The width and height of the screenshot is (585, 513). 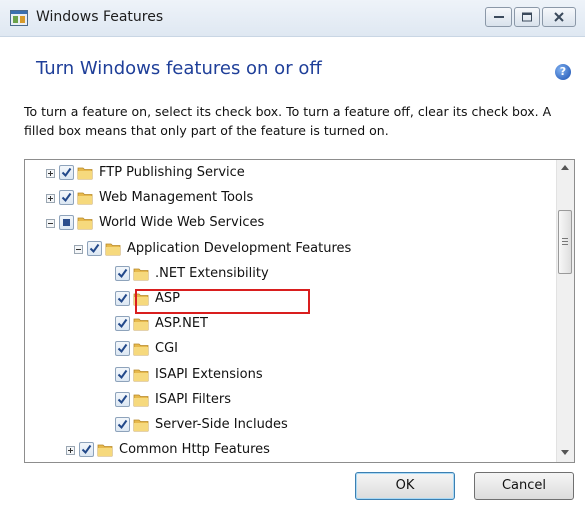 I want to click on tree-item-label: ISAPI Filters, so click(x=193, y=399).